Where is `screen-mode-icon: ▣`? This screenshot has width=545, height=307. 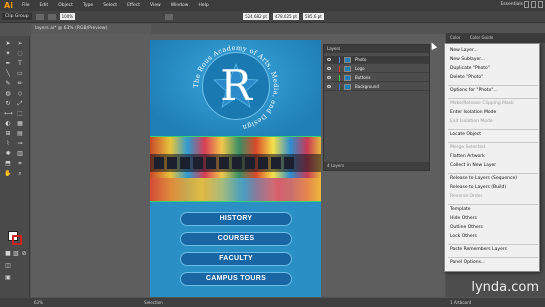 screen-mode-icon: ▣ is located at coordinates (8, 277).